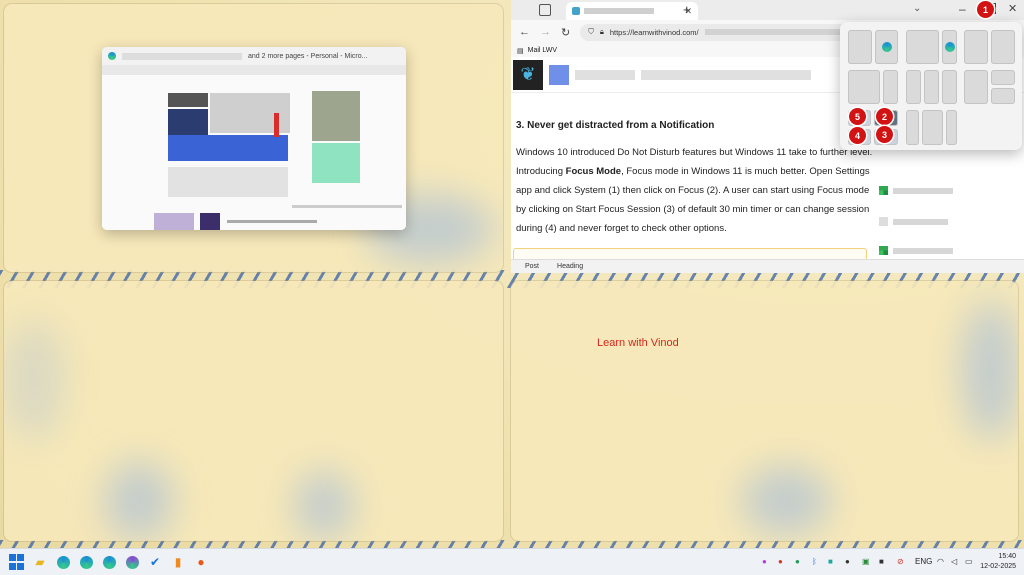  Describe the element at coordinates (178, 562) in the screenshot. I see `chart-app-icon: ▮` at that location.